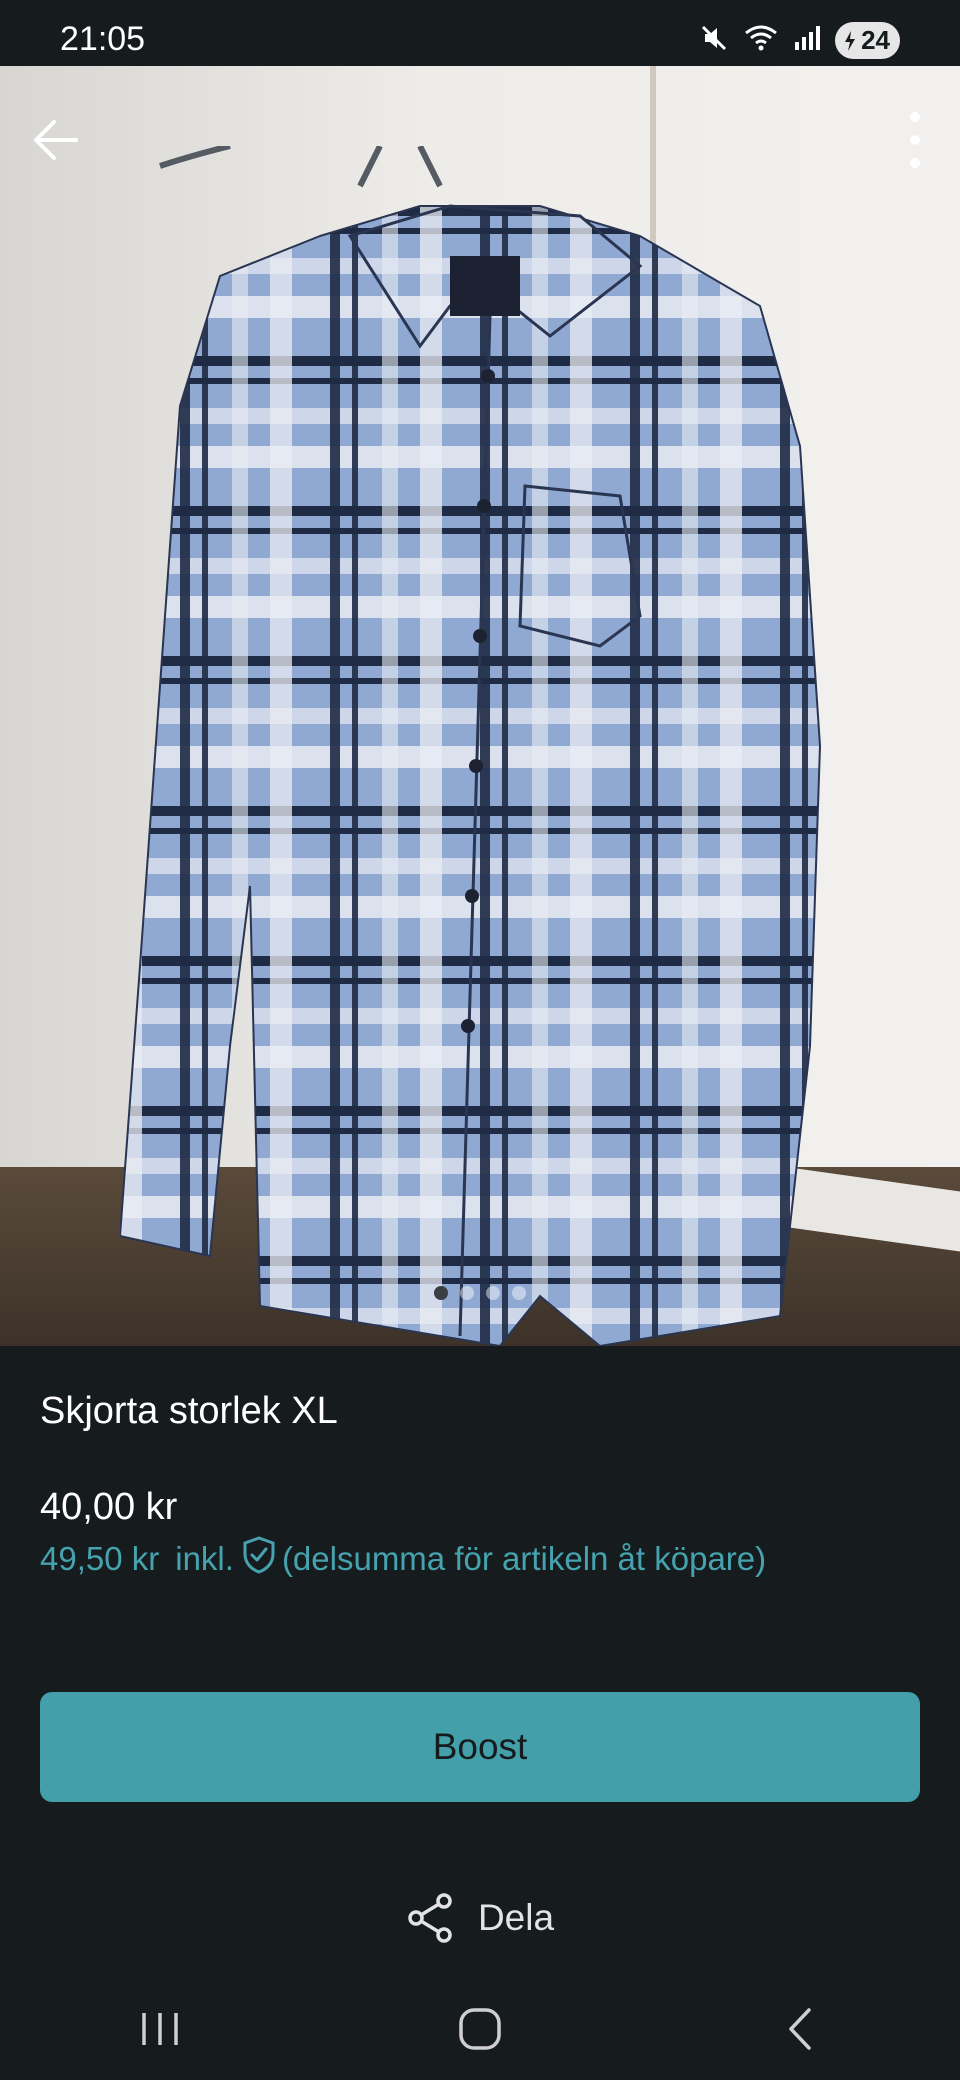 Image resolution: width=960 pixels, height=2080 pixels. I want to click on shield-check-icon, so click(259, 1559).